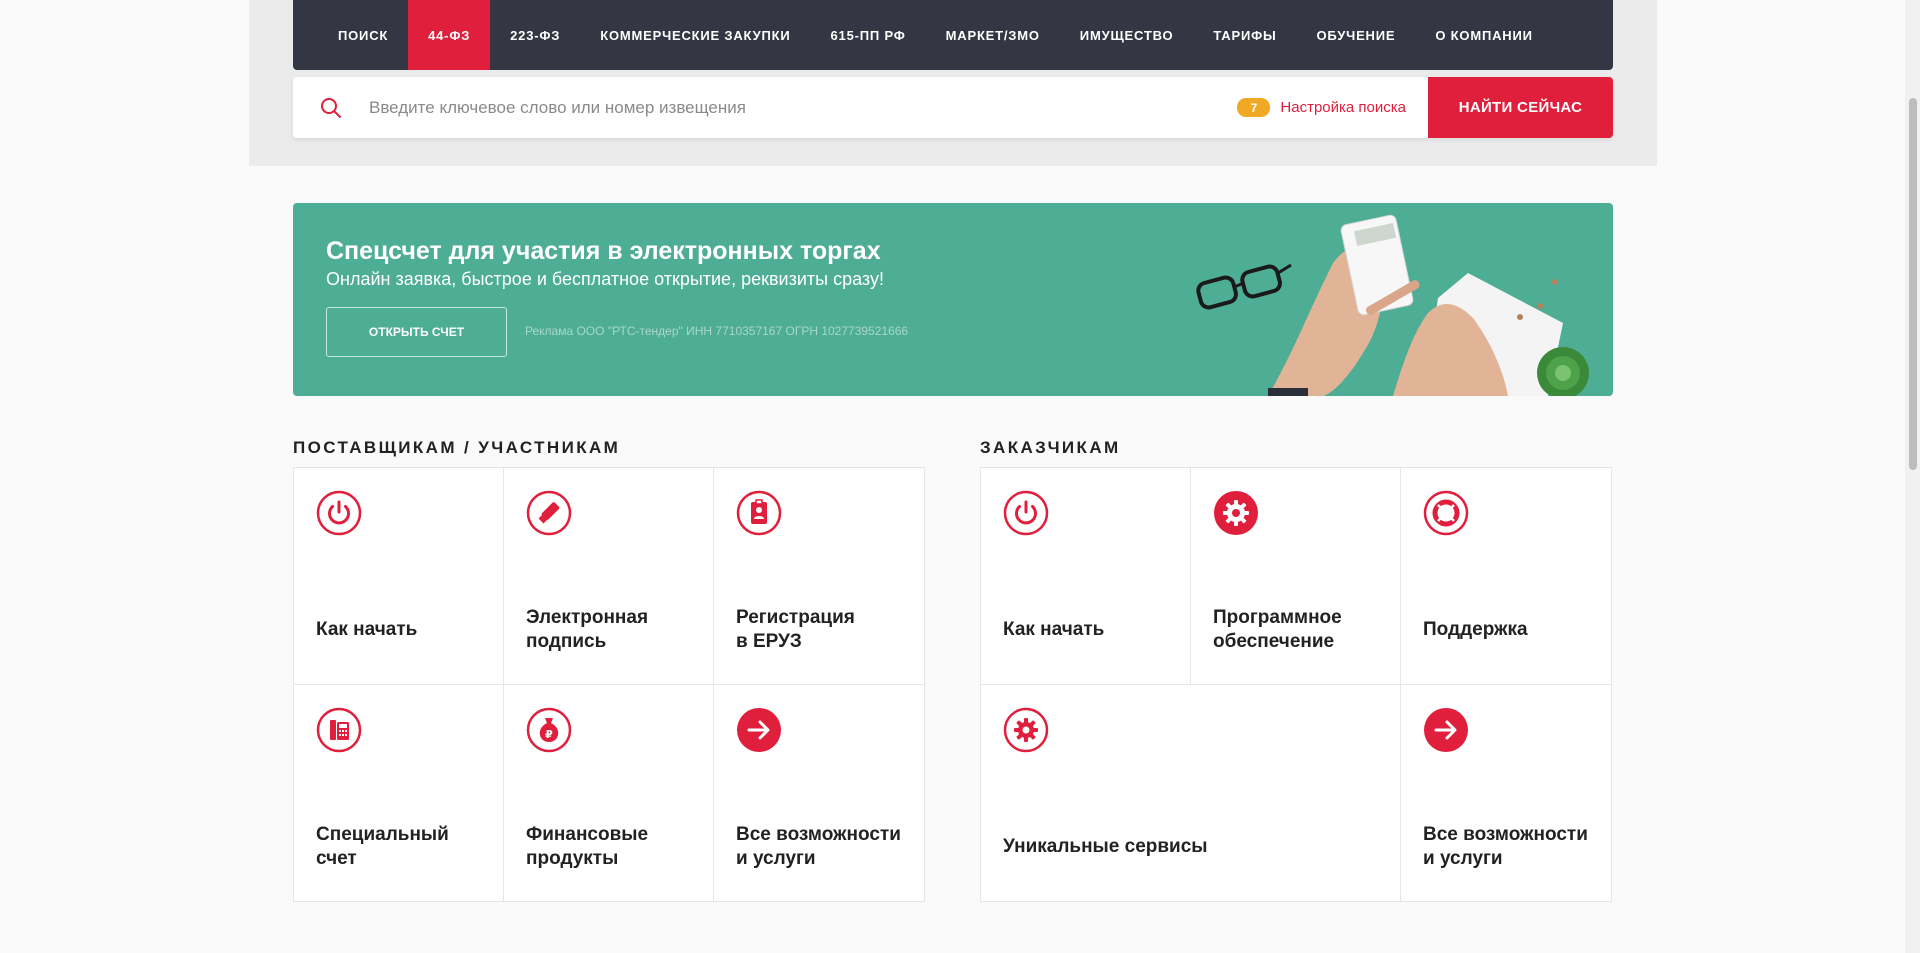  I want to click on search-submit-button: Найти сейчас, so click(1520, 107).